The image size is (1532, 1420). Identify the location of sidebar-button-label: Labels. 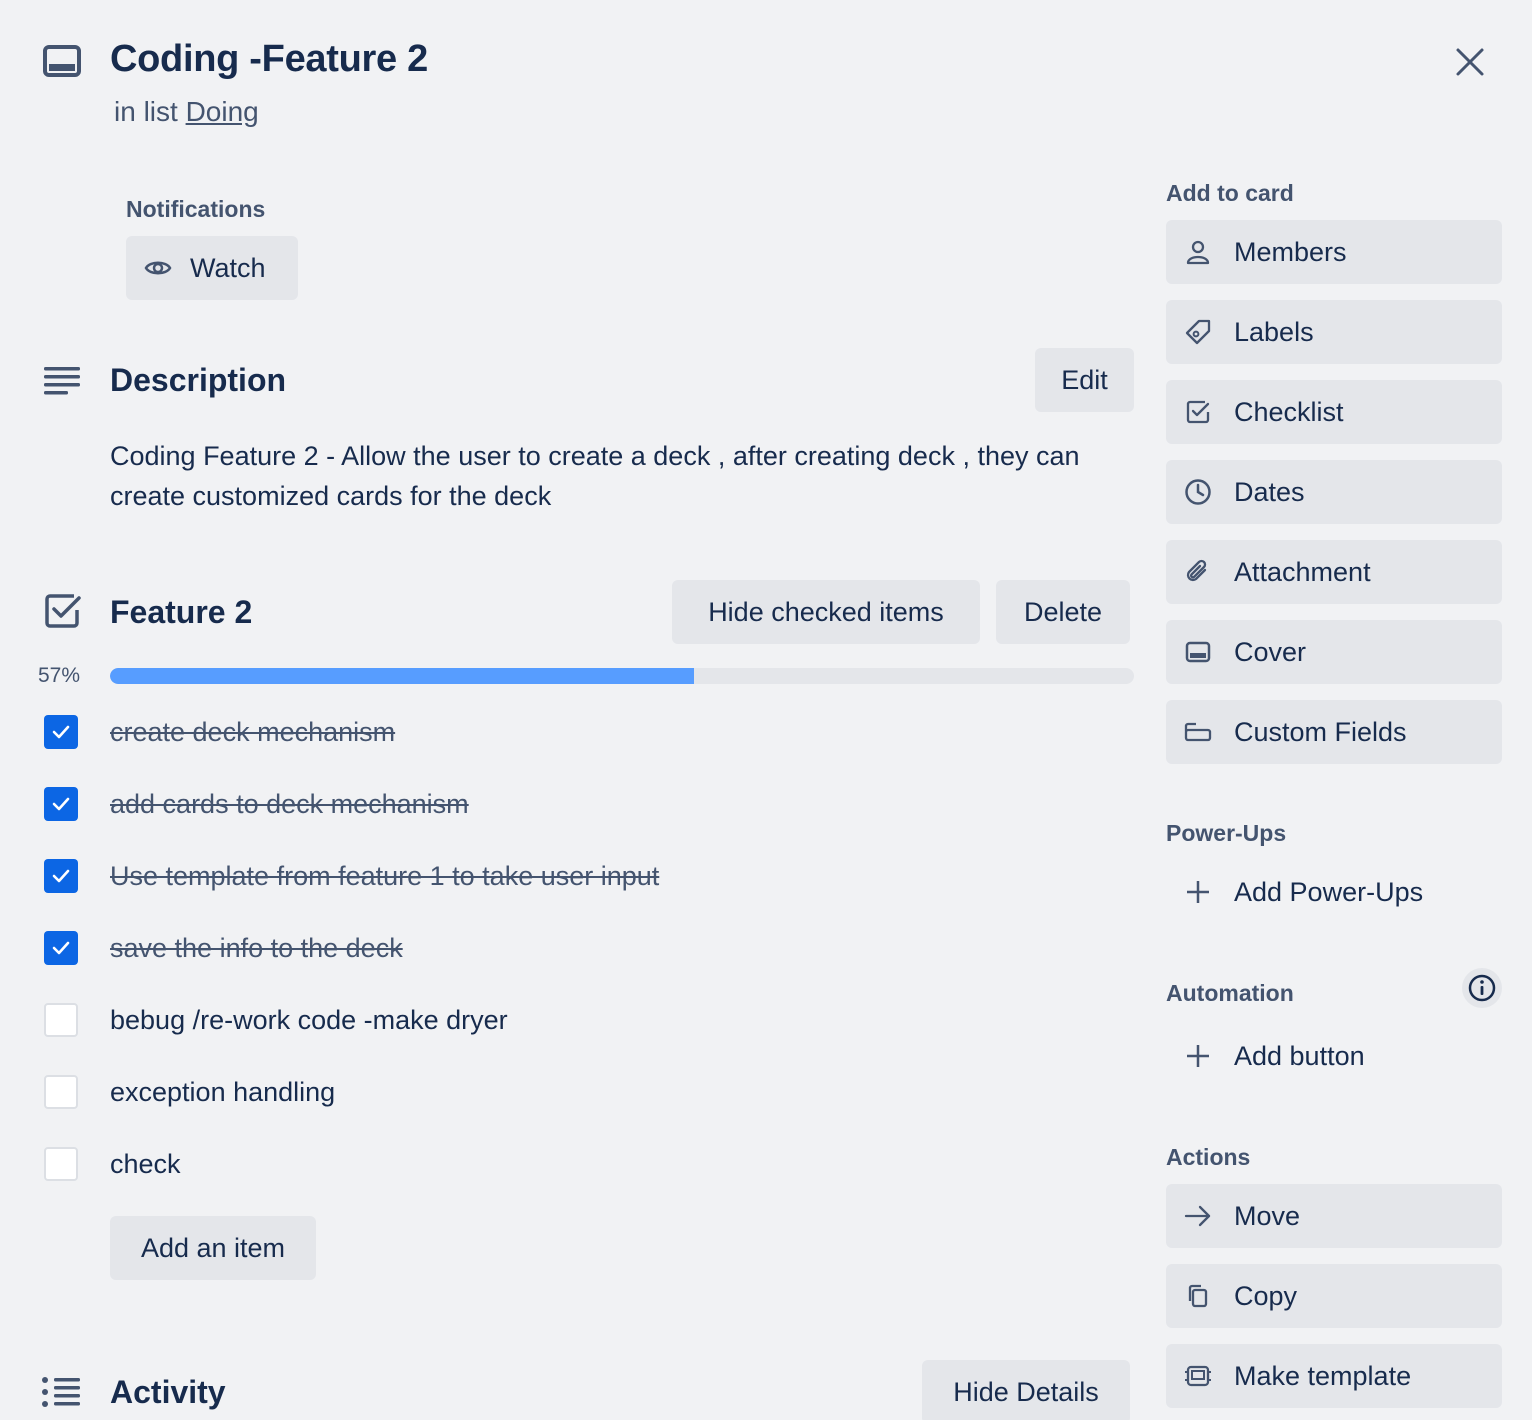
(1274, 331).